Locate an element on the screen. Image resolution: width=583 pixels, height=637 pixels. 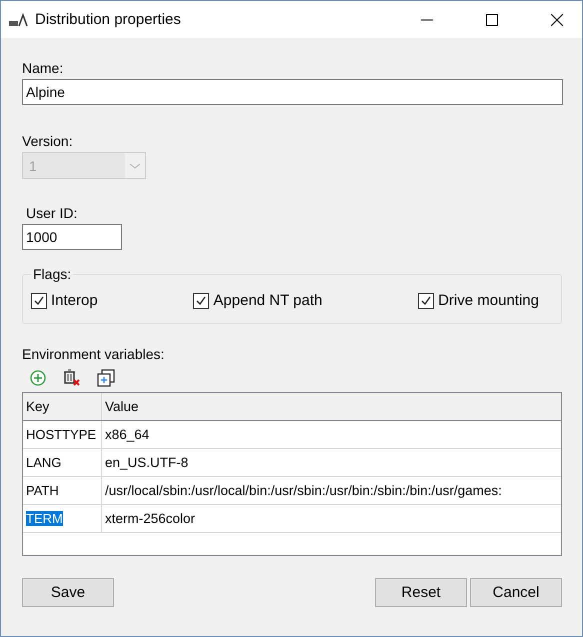
dialog-button: Save is located at coordinates (68, 592).